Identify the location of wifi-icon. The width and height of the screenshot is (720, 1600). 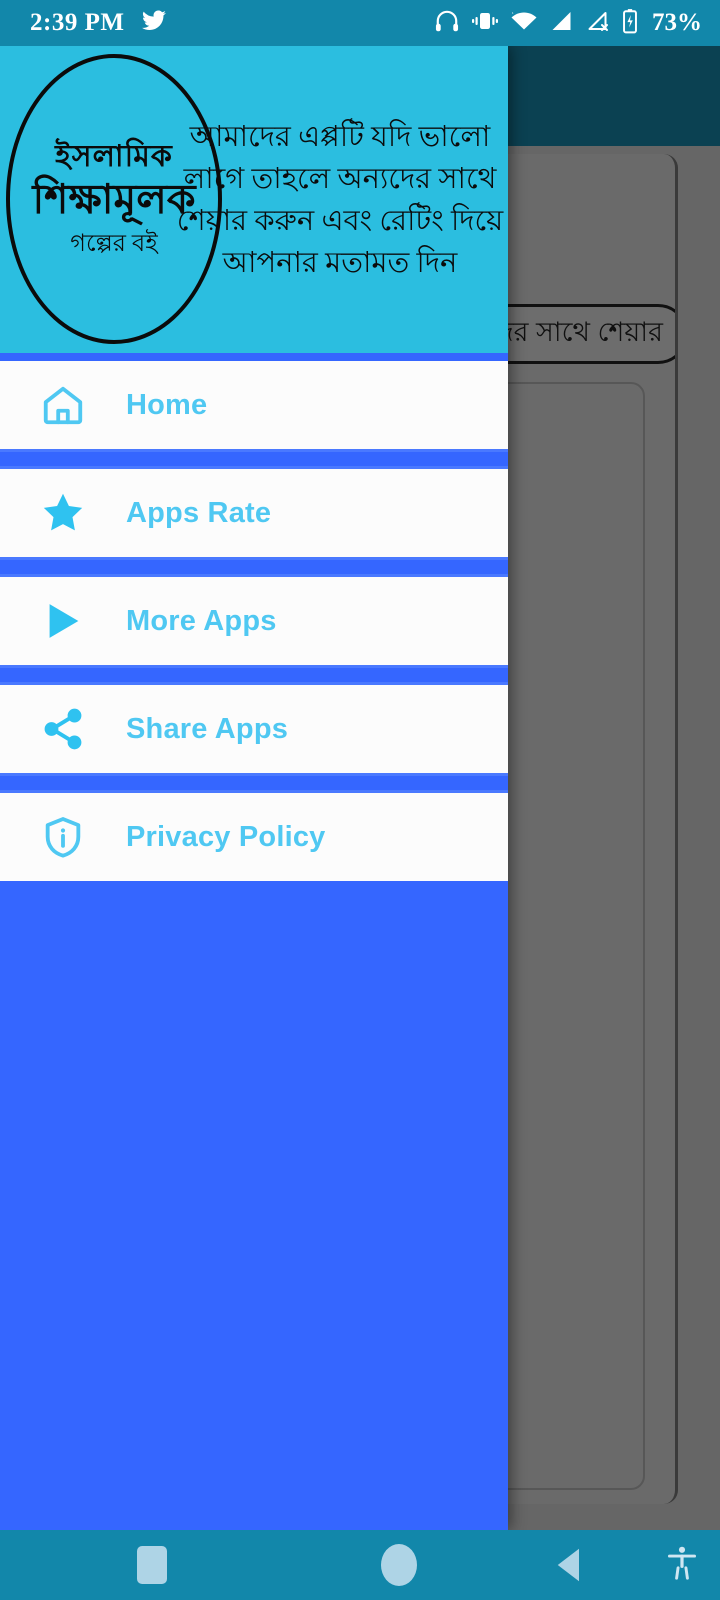
(524, 23).